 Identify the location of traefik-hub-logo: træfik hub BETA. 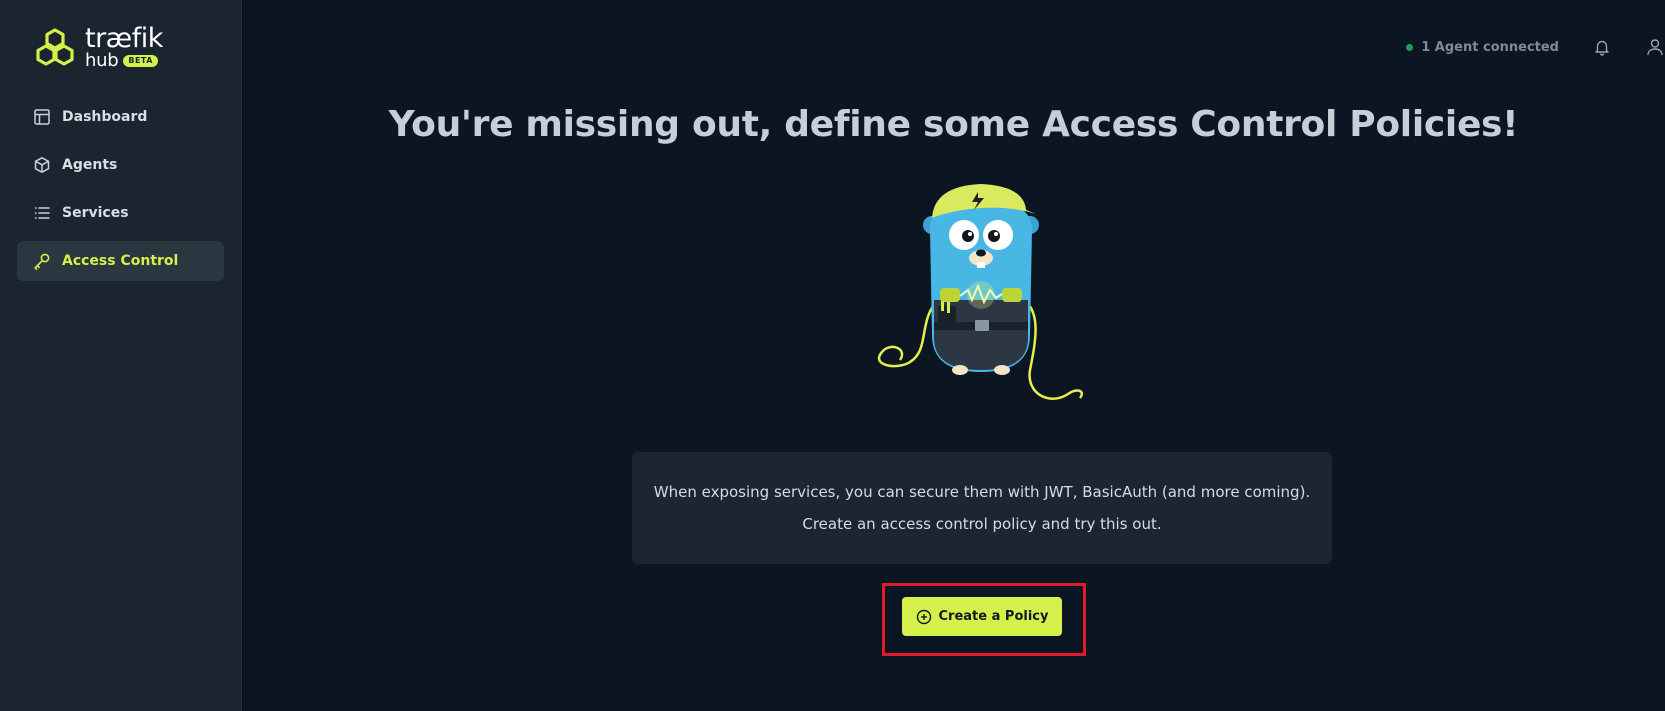
(120, 47).